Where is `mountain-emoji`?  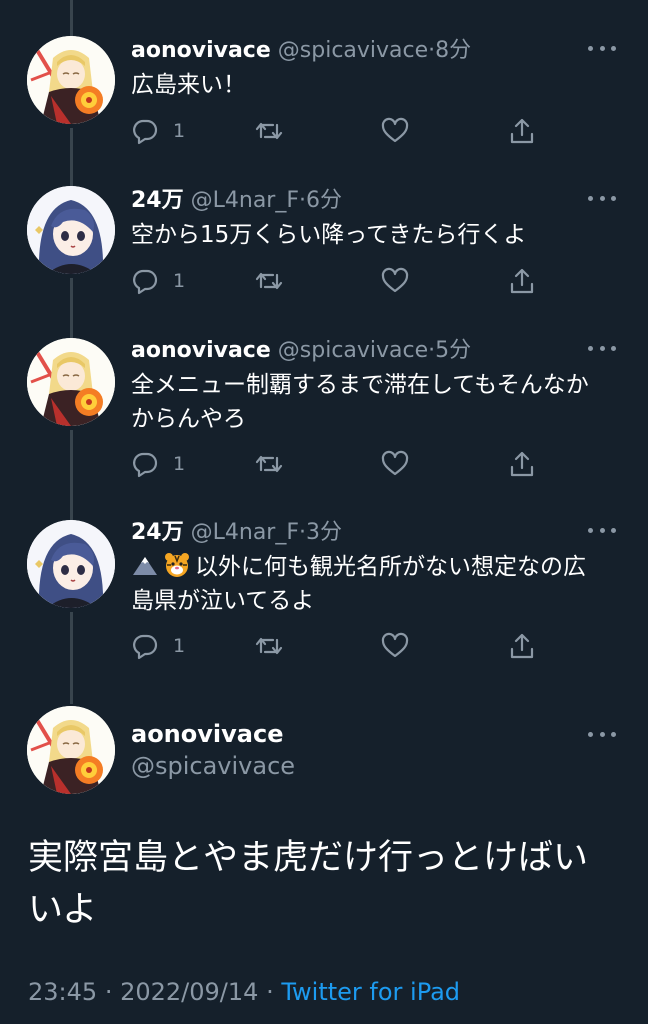 mountain-emoji is located at coordinates (145, 566).